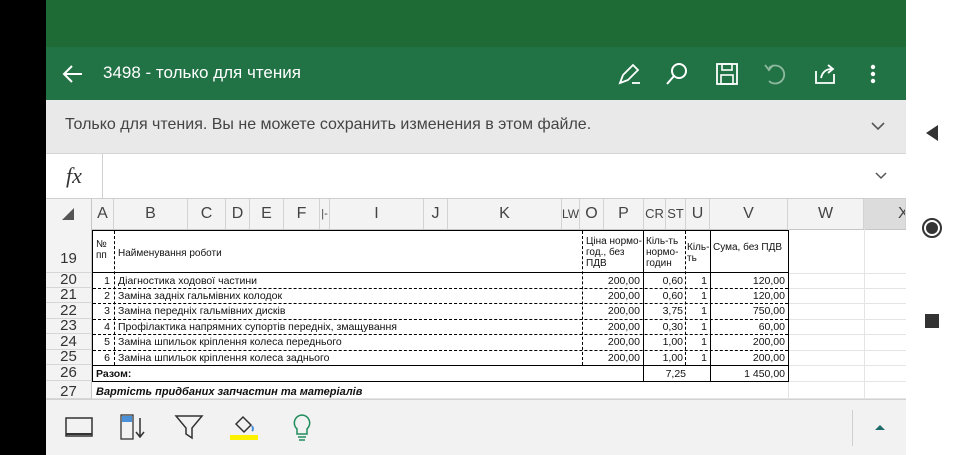  What do you see at coordinates (571, 214) in the screenshot?
I see `col-header-lmn: LW` at bounding box center [571, 214].